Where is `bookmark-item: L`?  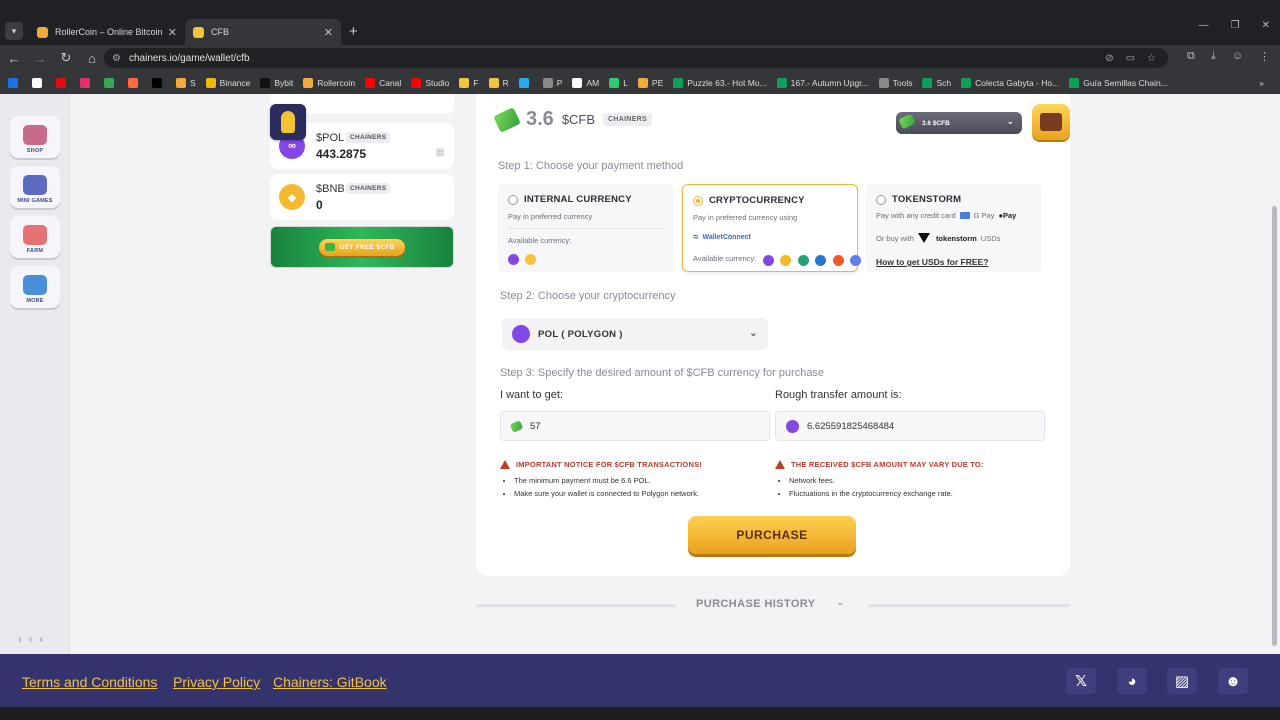
bookmark-item: L is located at coordinates (618, 82).